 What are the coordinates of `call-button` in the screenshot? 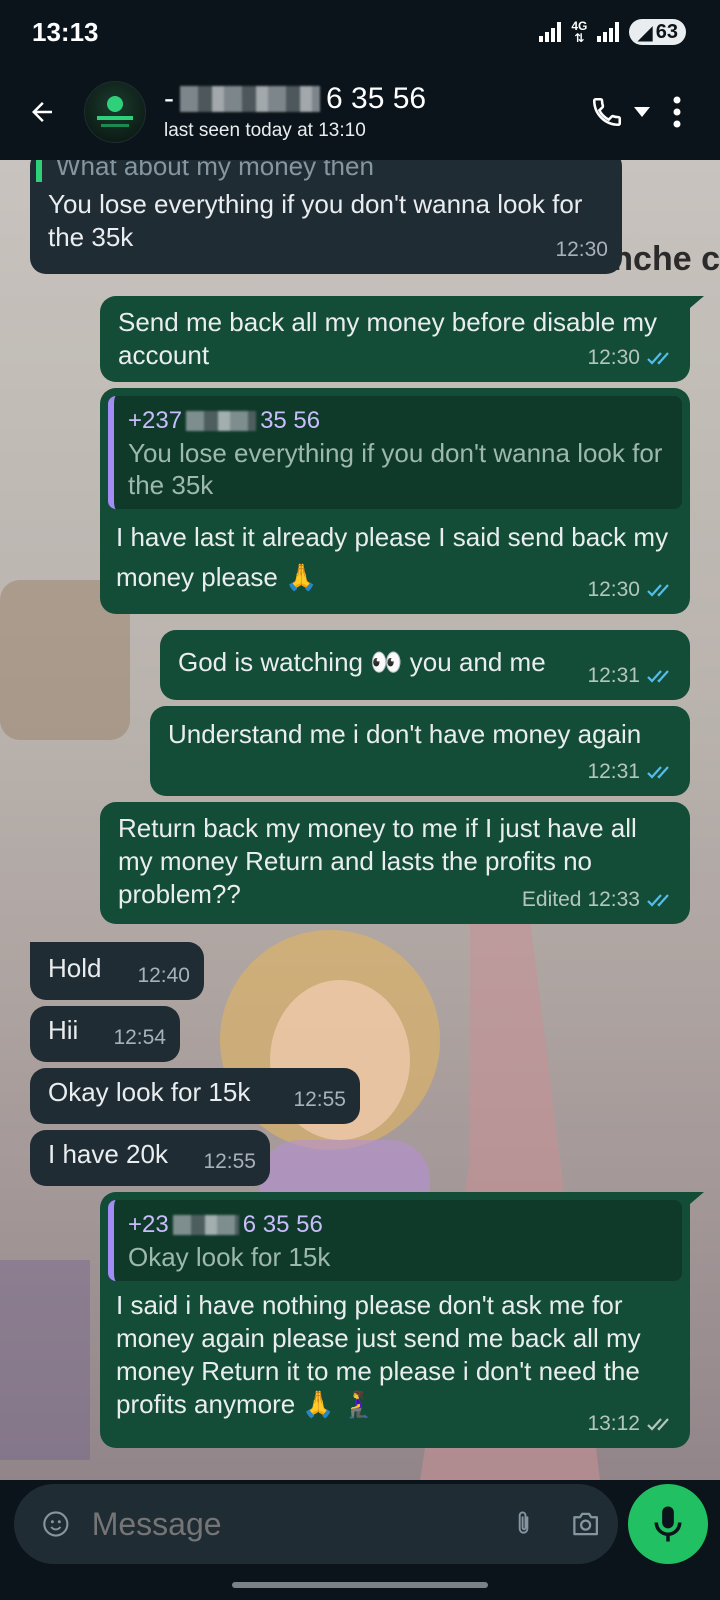 It's located at (620, 112).